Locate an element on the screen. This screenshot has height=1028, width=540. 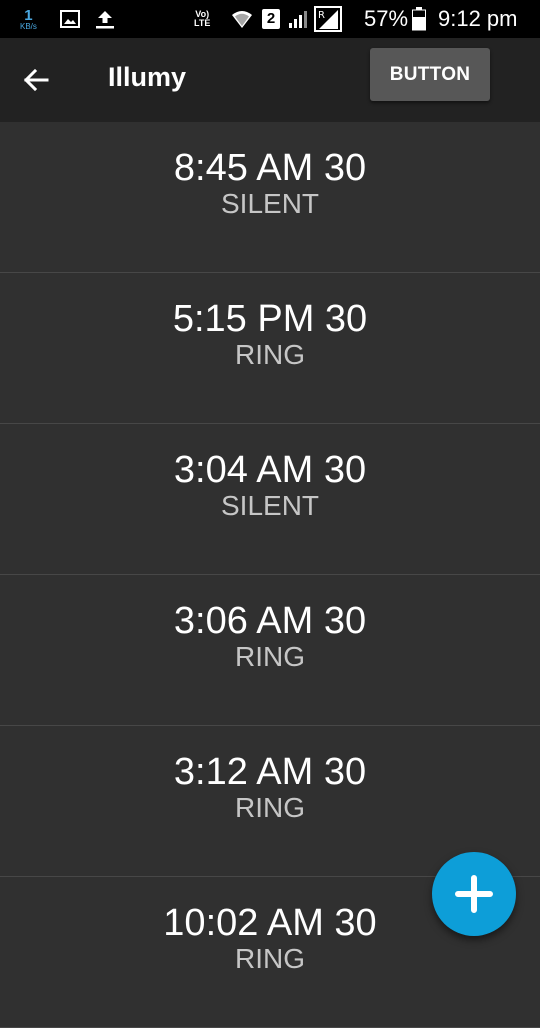
volte-indicator: Vo) LTE is located at coordinates (202, 19).